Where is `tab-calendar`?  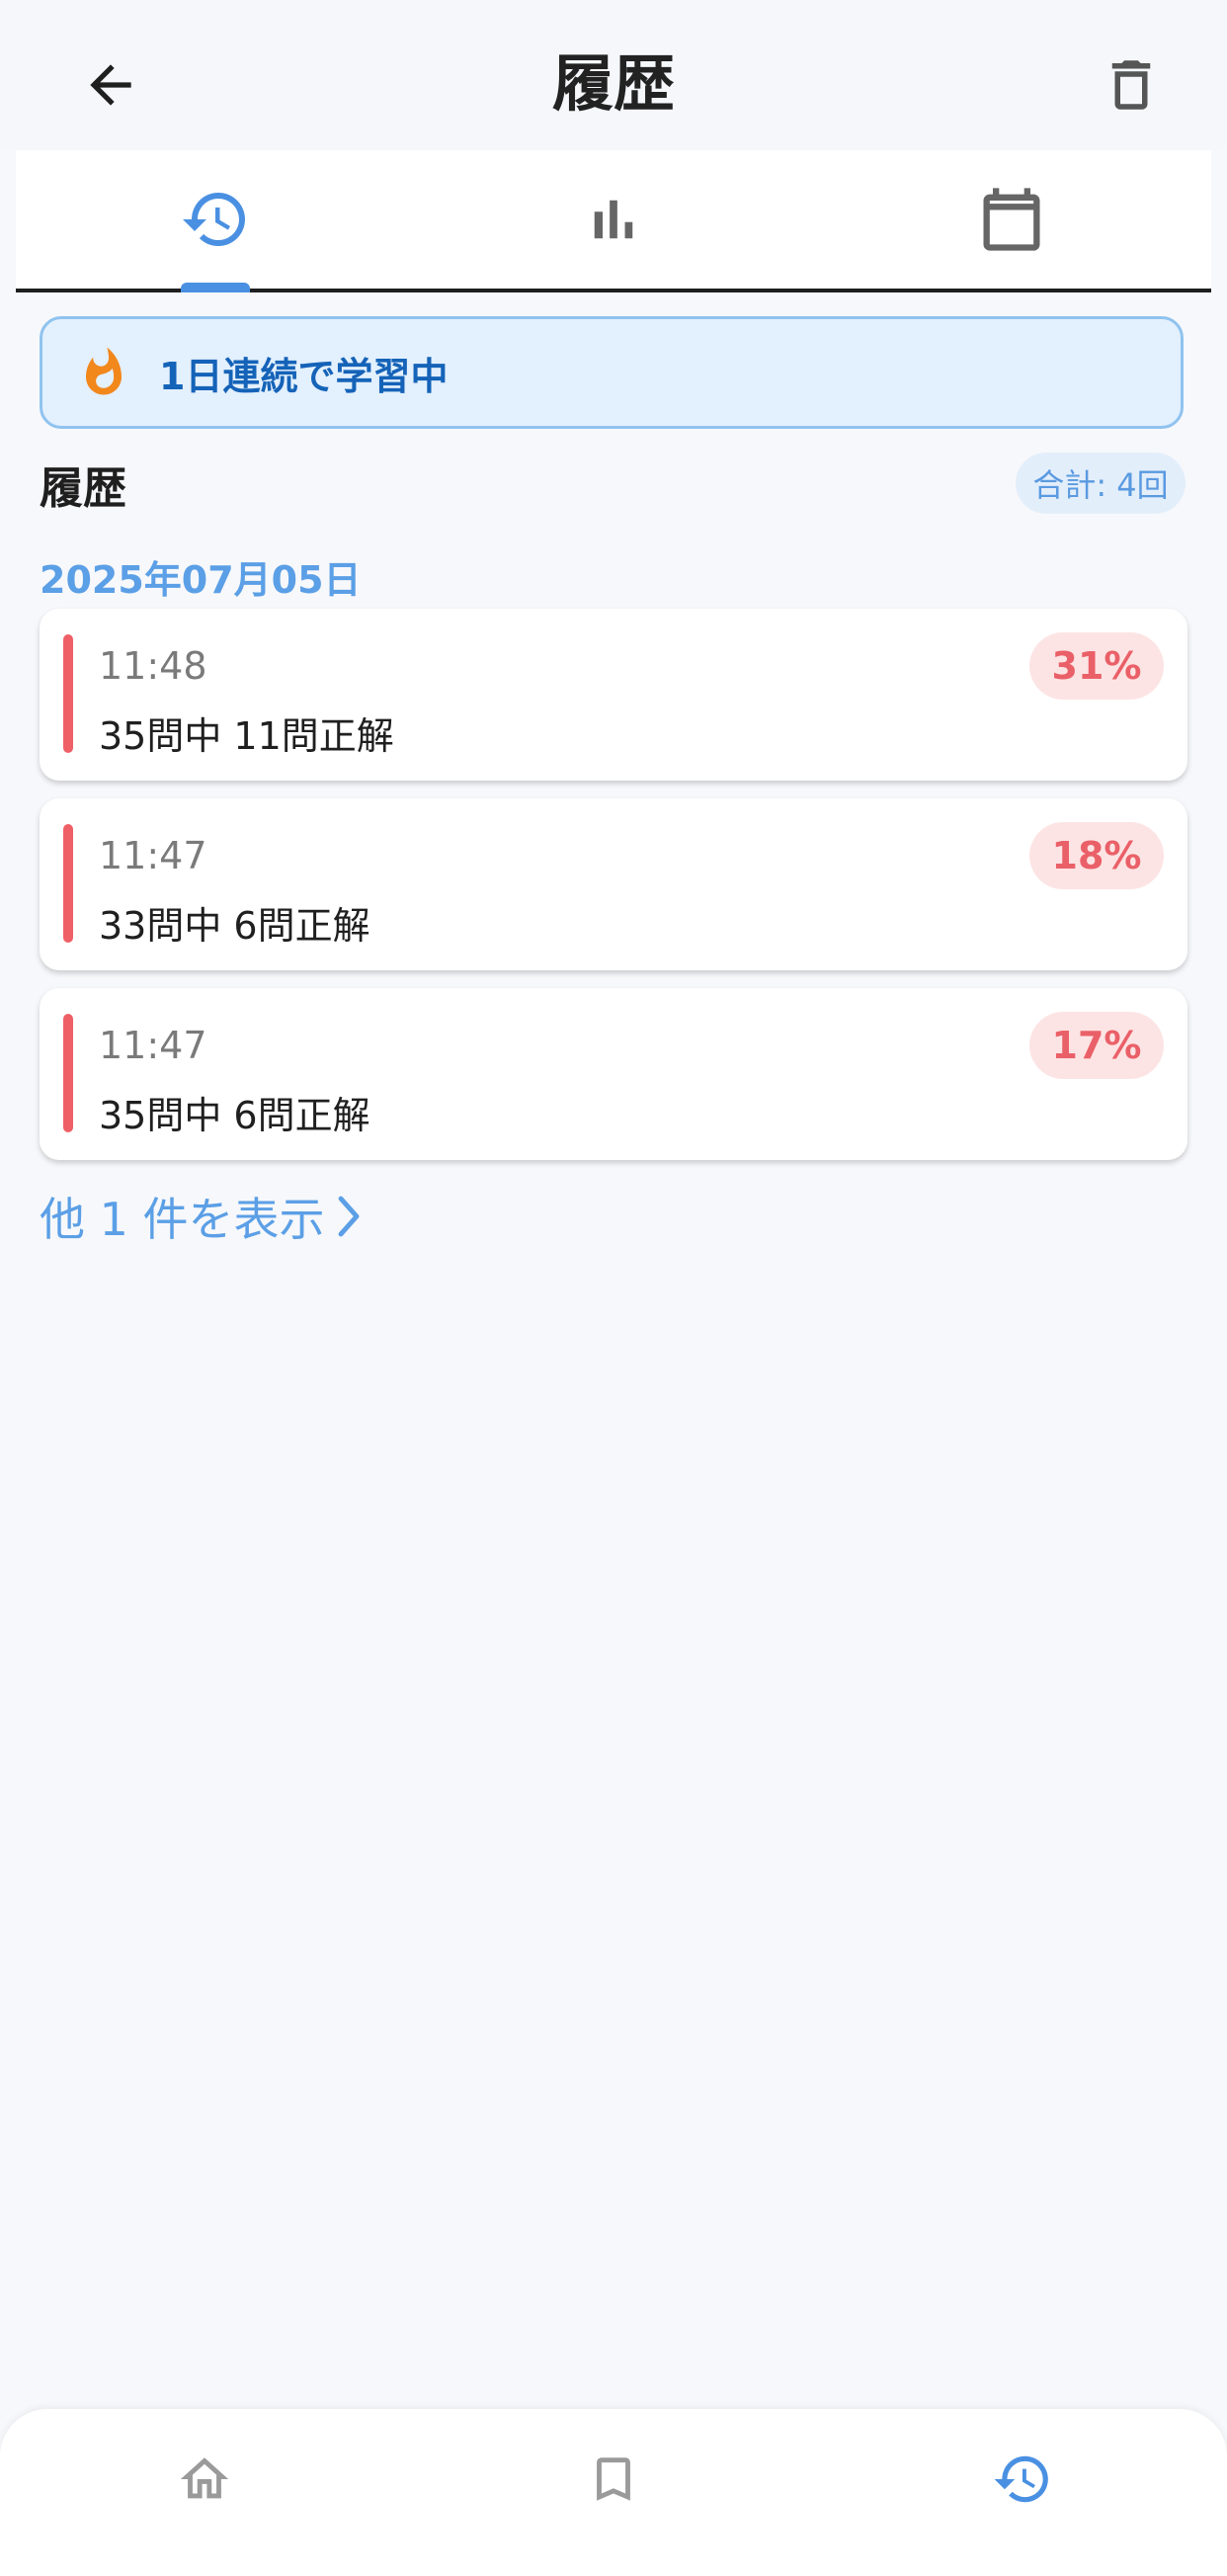 tab-calendar is located at coordinates (1012, 219).